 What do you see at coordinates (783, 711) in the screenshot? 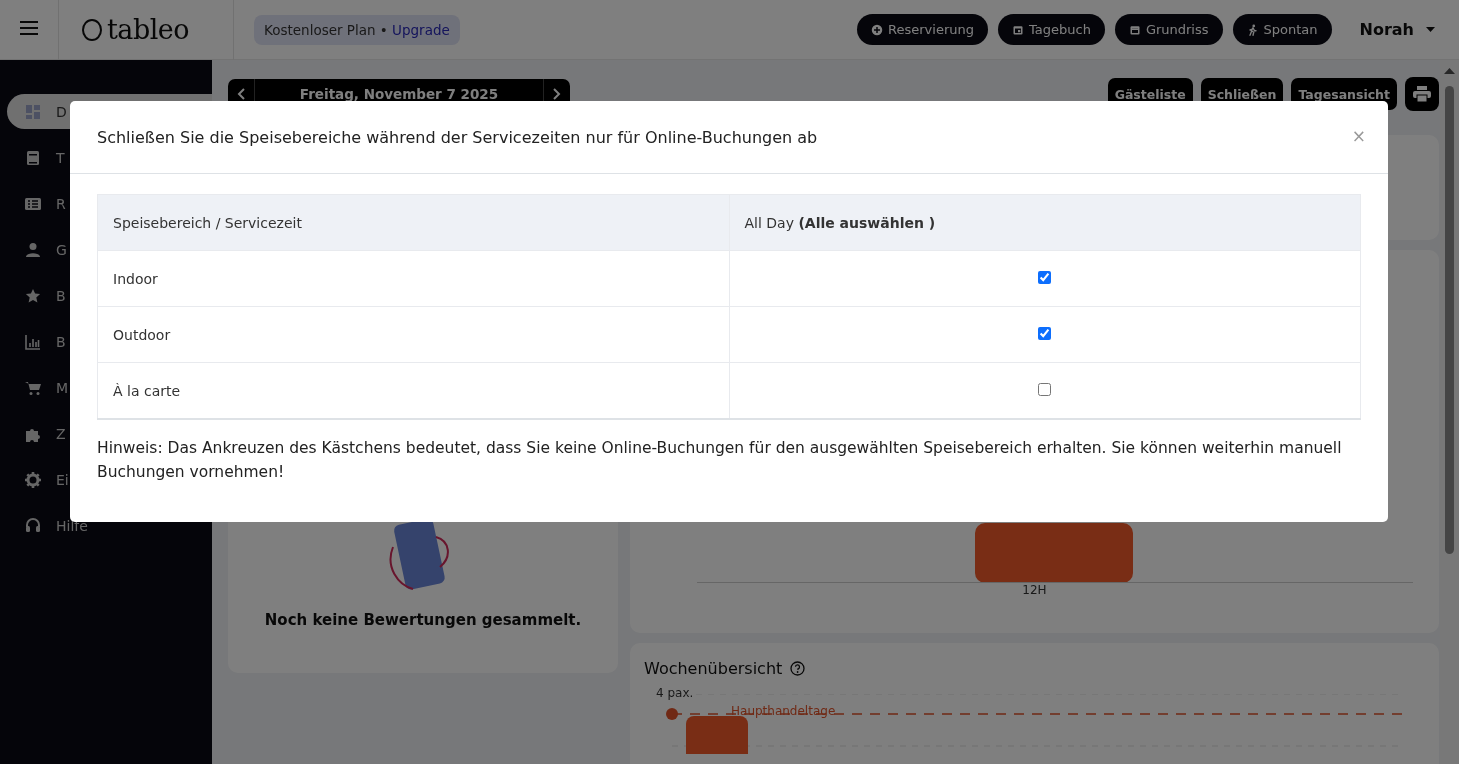
I see `marker-label: Haupthandeltage` at bounding box center [783, 711].